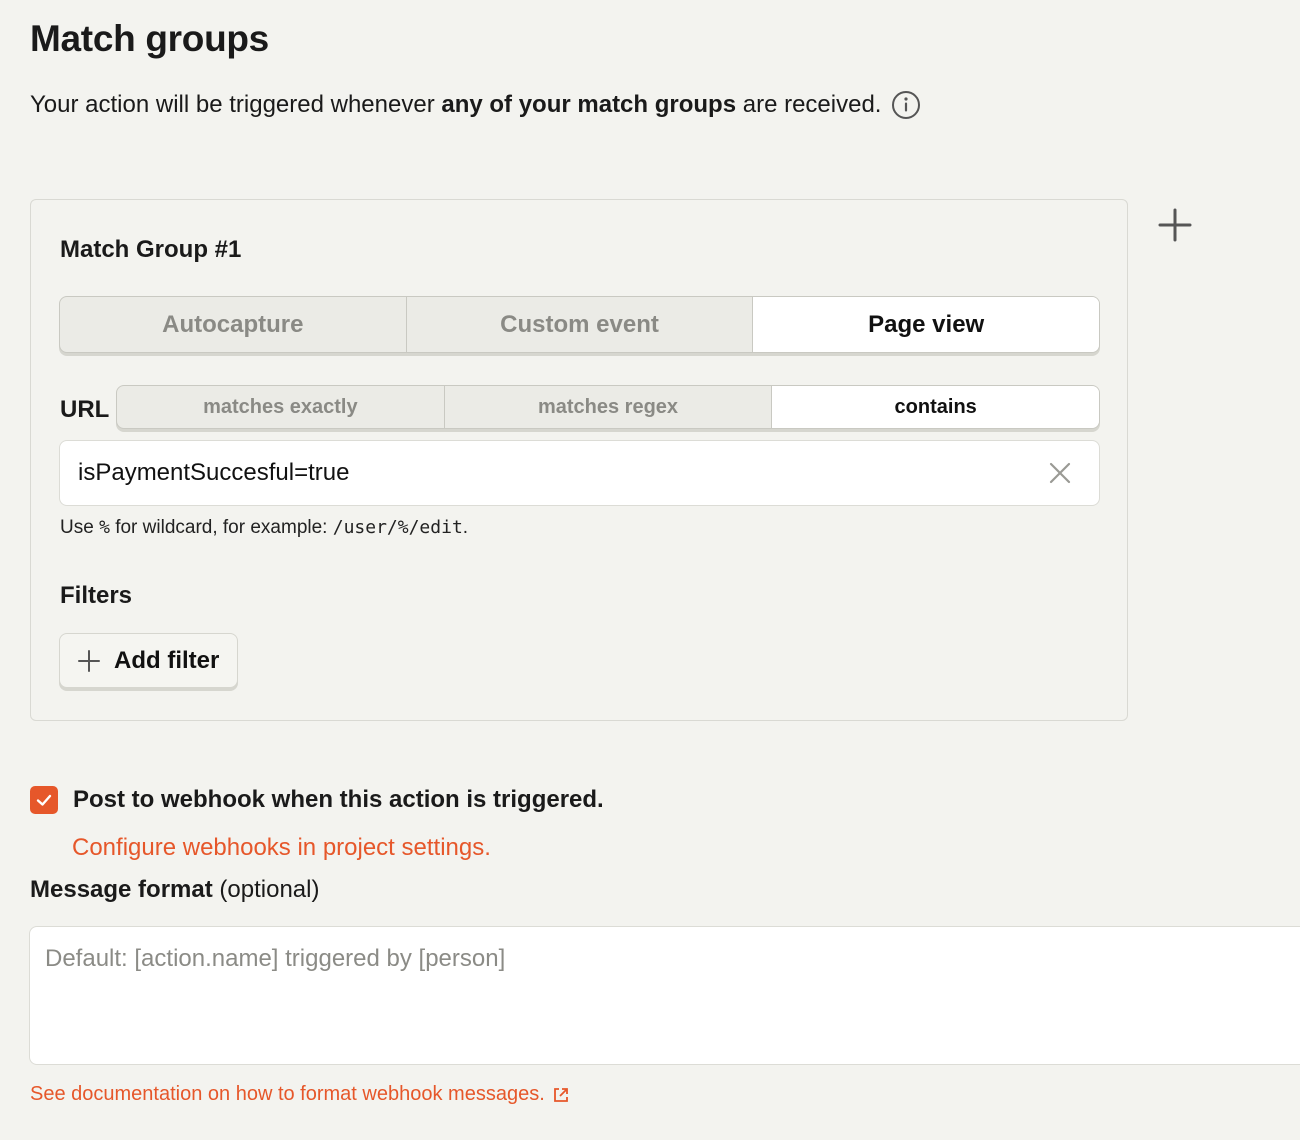 This screenshot has width=1300, height=1140. What do you see at coordinates (89, 660) in the screenshot?
I see `plus-icon` at bounding box center [89, 660].